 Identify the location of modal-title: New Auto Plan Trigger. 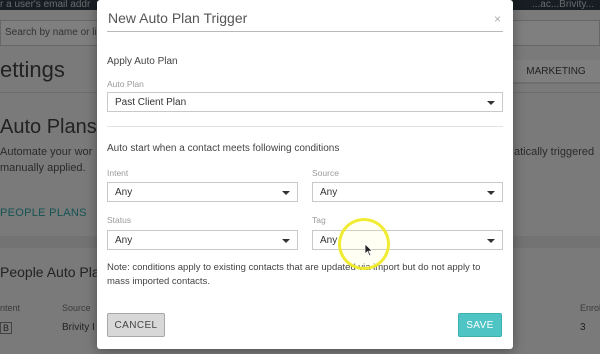
(305, 21).